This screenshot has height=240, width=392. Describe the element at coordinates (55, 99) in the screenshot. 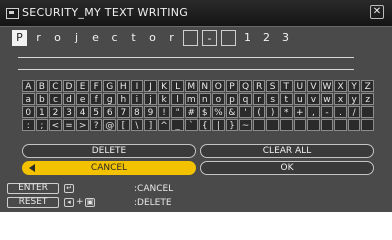

I see `keyboard-key: c` at that location.